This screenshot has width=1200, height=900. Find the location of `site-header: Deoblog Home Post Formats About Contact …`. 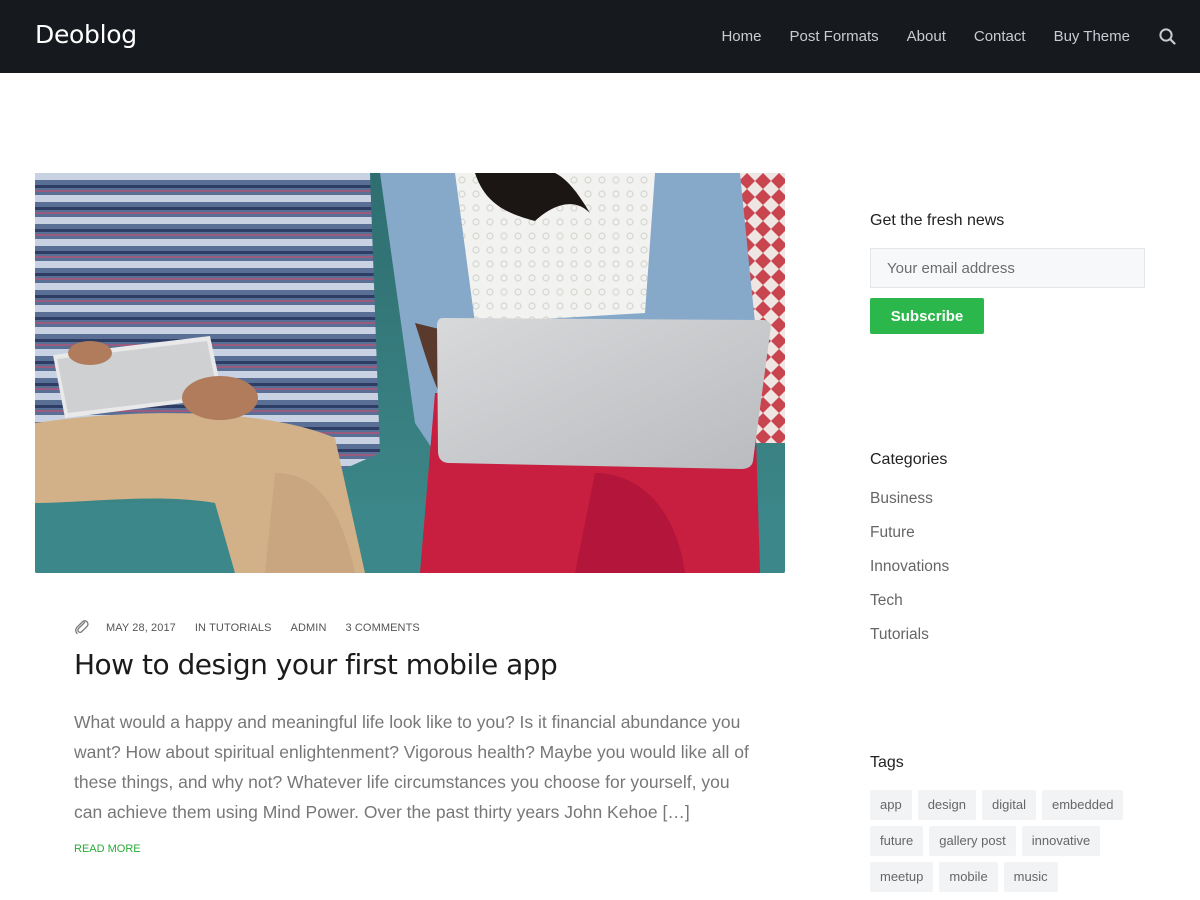

site-header: Deoblog Home Post Formats About Contact … is located at coordinates (600, 36).